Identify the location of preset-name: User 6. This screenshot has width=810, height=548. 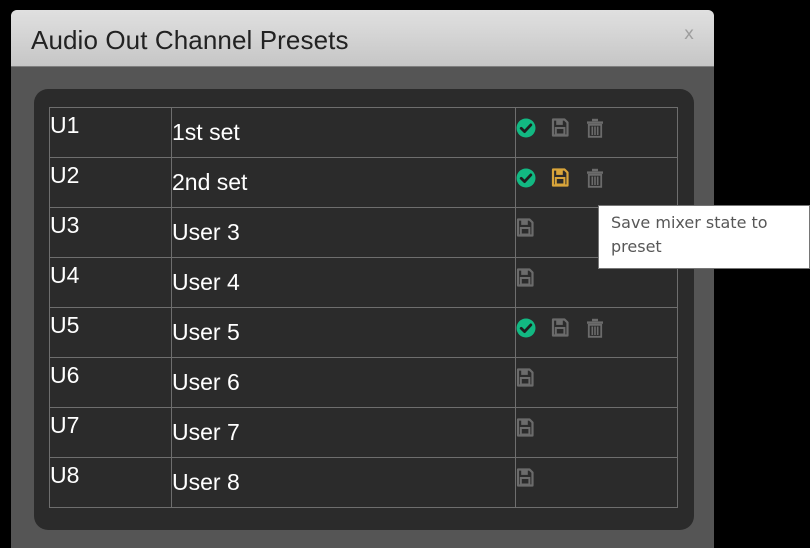
(206, 382).